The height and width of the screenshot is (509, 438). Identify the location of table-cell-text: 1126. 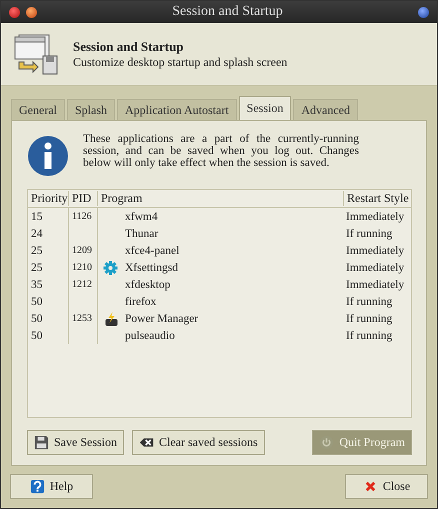
(81, 216).